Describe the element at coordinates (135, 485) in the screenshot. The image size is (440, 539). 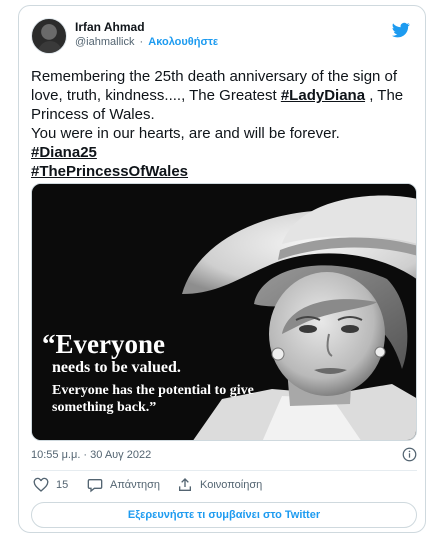
I see `reply-label: Απάντηση` at that location.